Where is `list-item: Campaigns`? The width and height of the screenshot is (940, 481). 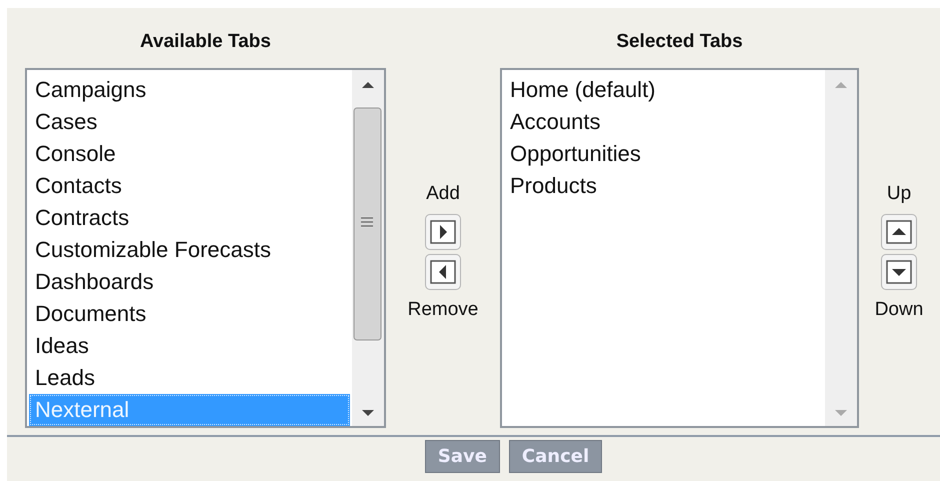
list-item: Campaigns is located at coordinates (189, 90).